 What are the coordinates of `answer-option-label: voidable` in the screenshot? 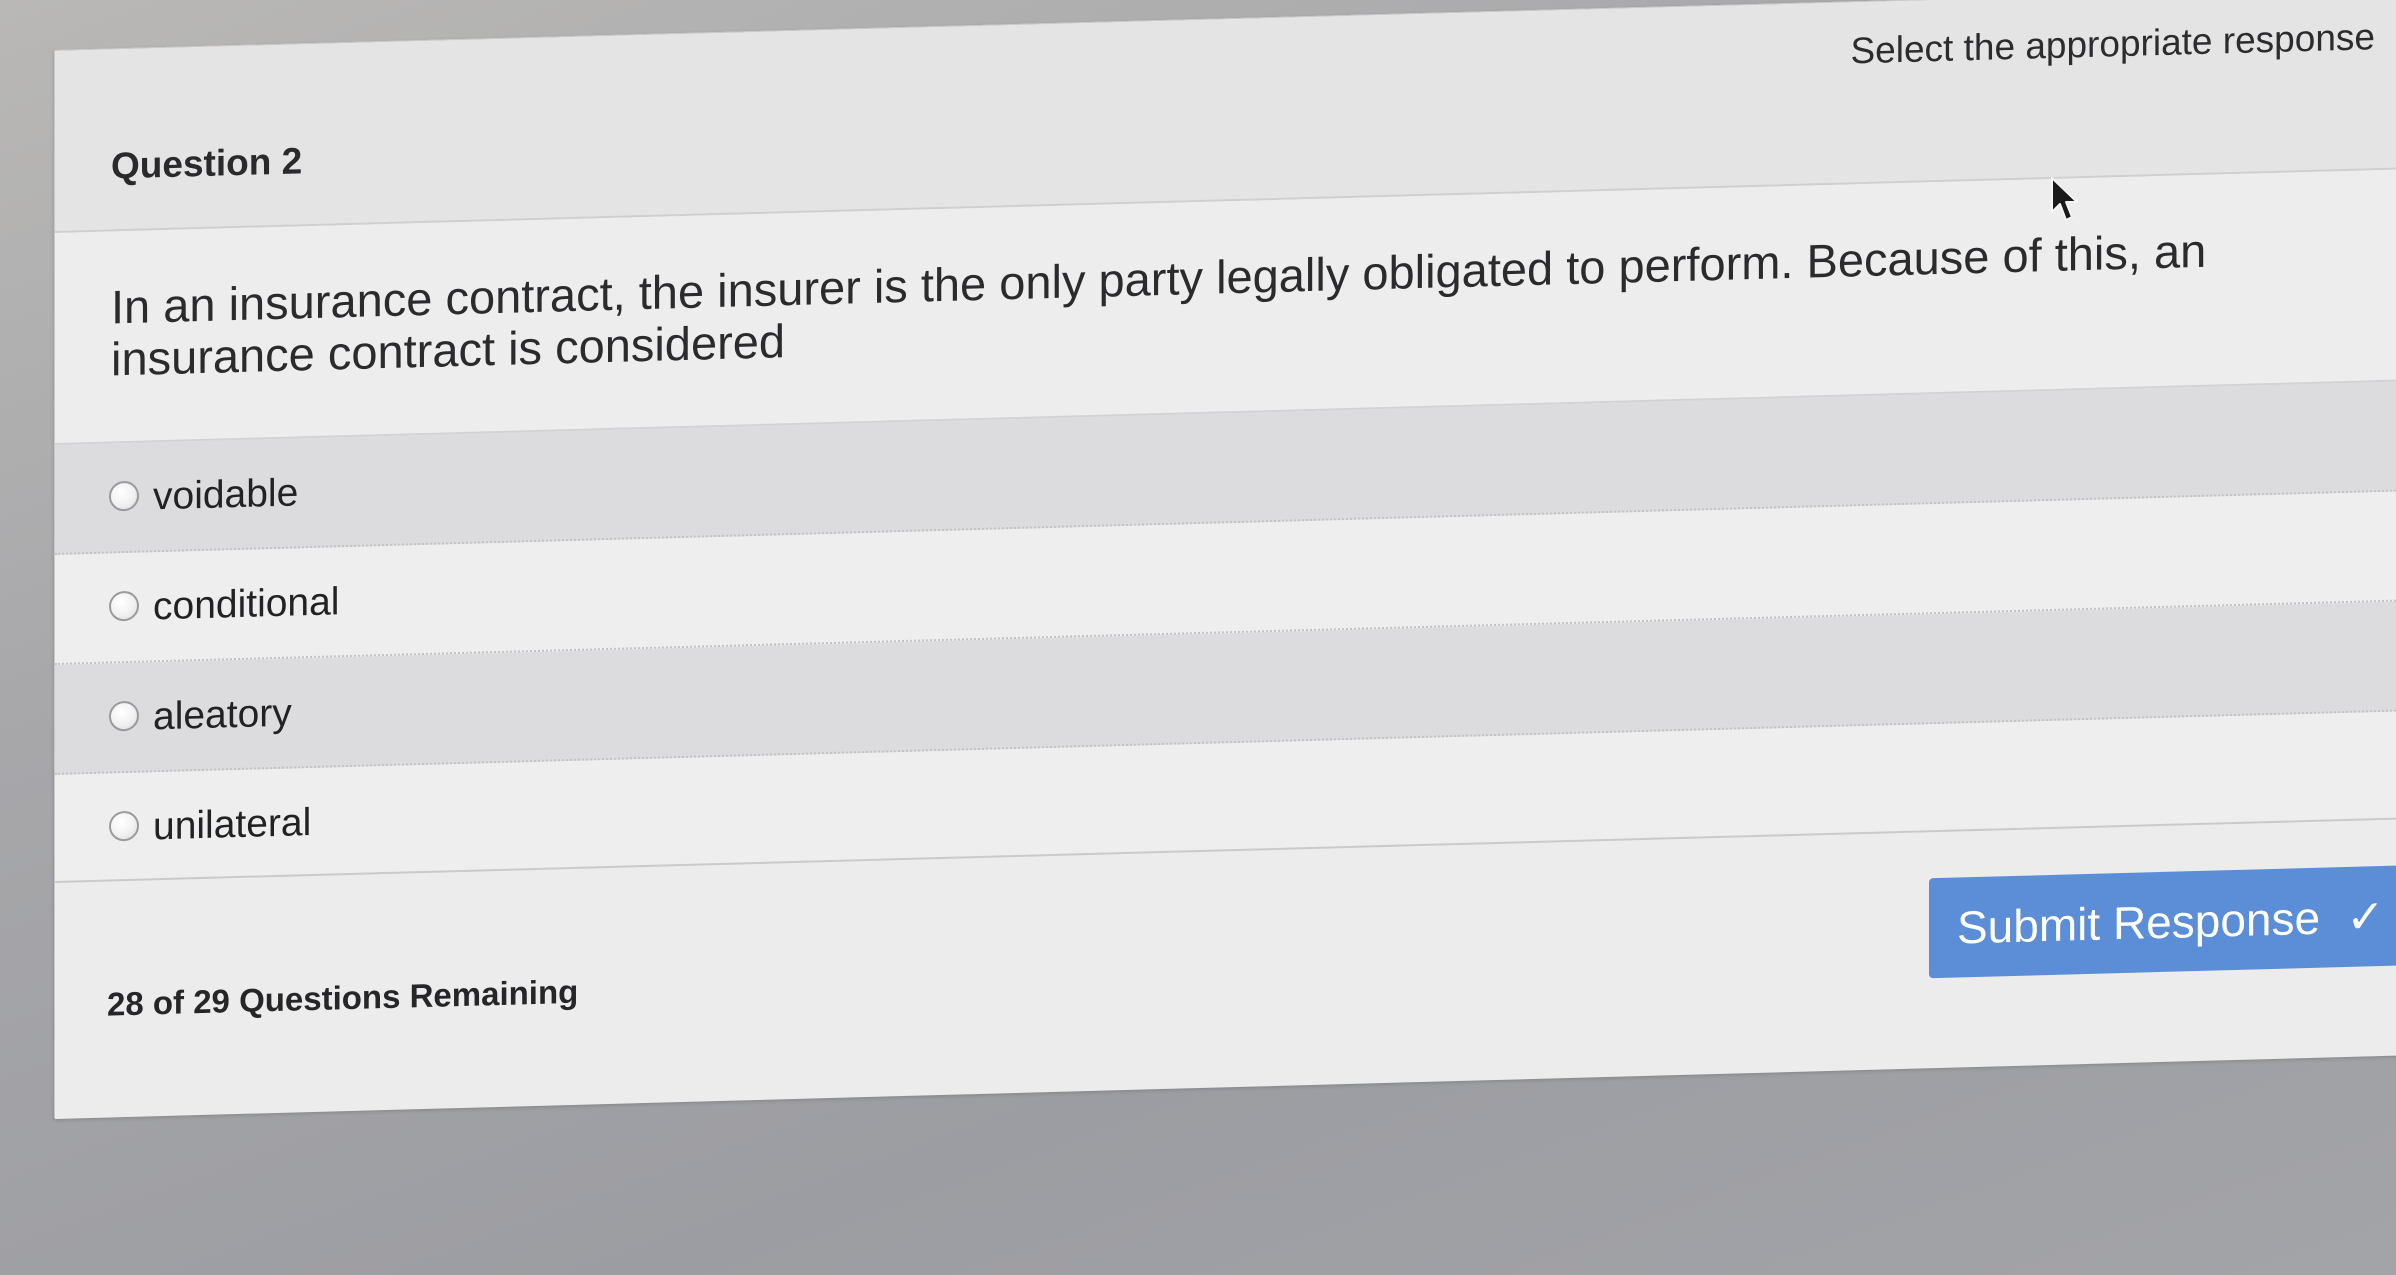 It's located at (225, 495).